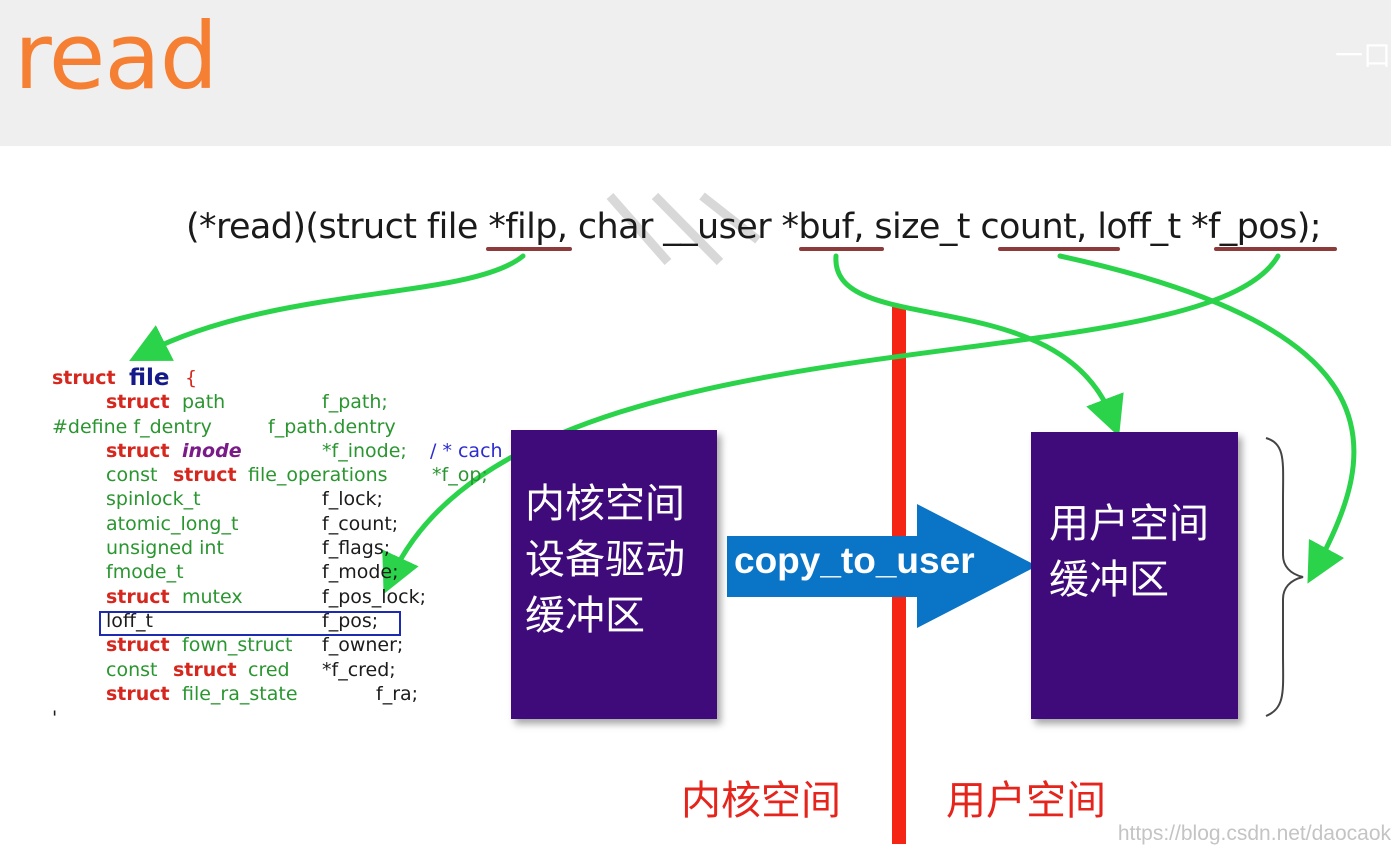 This screenshot has width=1391, height=861. What do you see at coordinates (327, 307) in the screenshot?
I see `connector-filp-to-struct` at bounding box center [327, 307].